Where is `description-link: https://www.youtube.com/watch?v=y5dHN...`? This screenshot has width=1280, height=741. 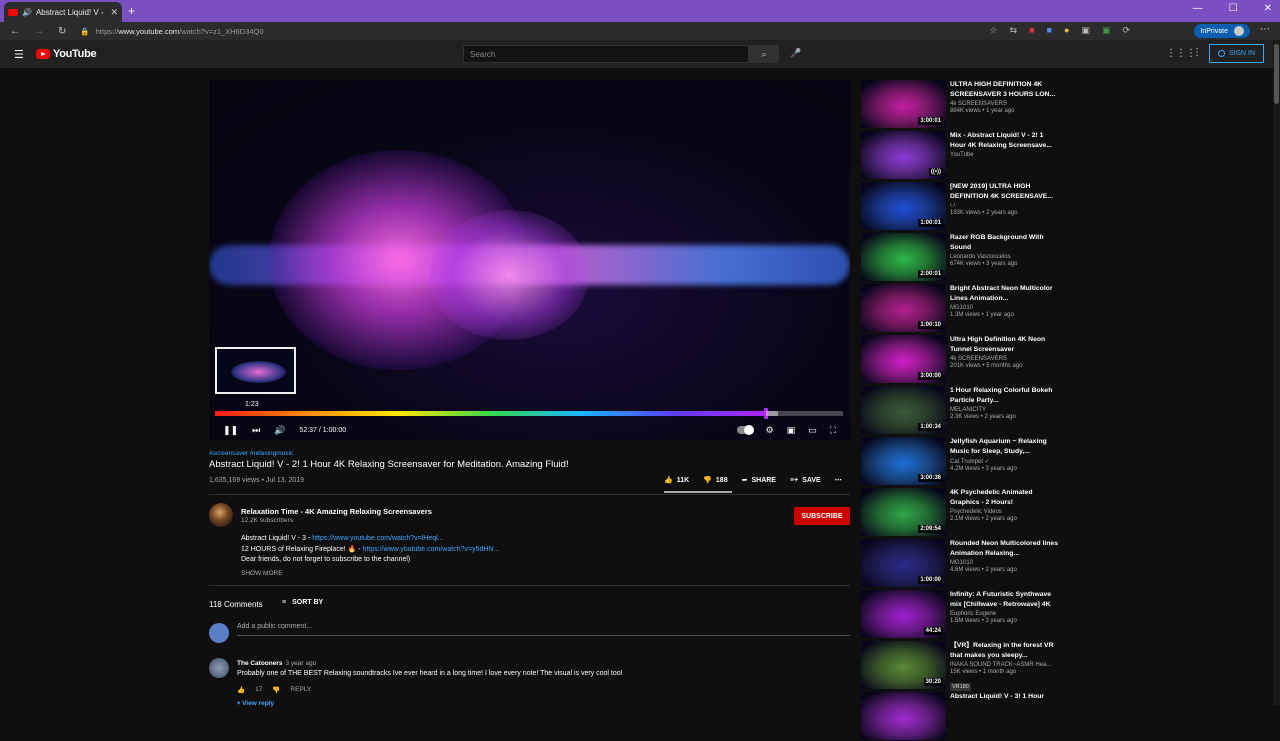 description-link: https://www.youtube.com/watch?v=y5dHN... is located at coordinates (431, 549).